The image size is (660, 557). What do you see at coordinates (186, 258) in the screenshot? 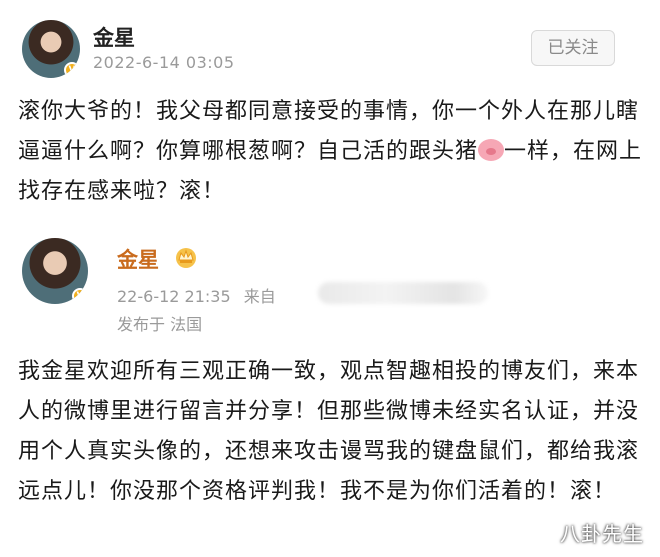
I see `crown-icon` at bounding box center [186, 258].